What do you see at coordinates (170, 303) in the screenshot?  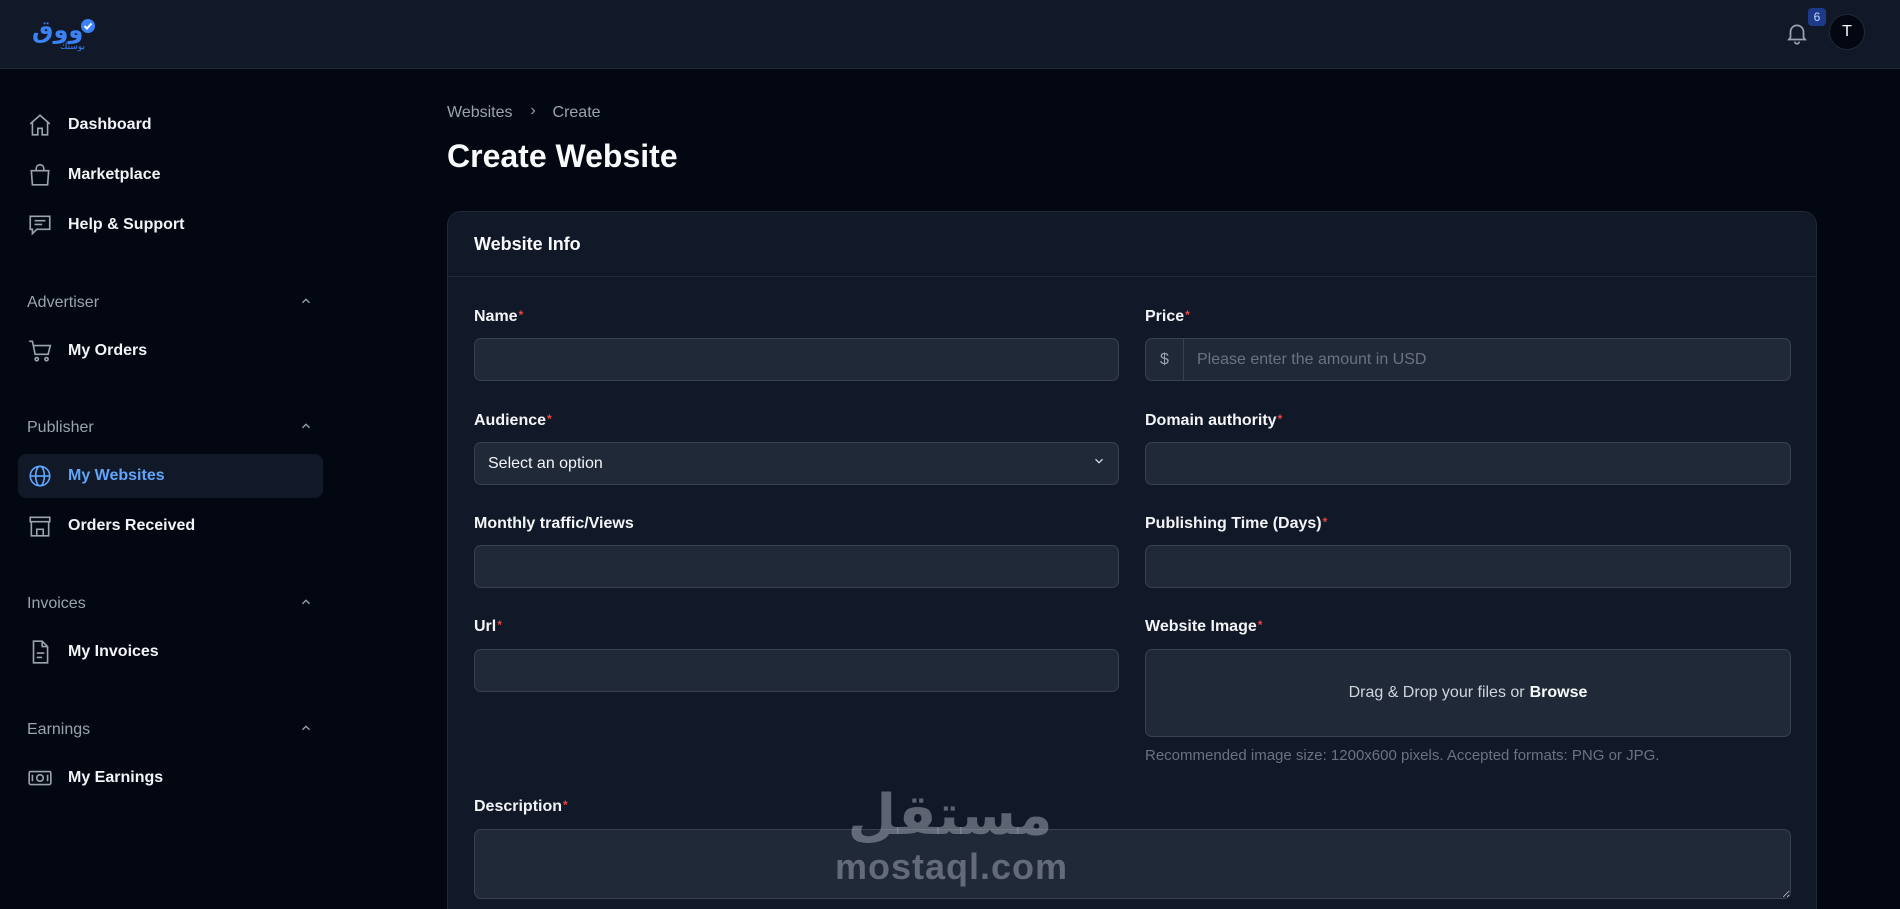 I see `section-header-advertiser: Advertiser` at bounding box center [170, 303].